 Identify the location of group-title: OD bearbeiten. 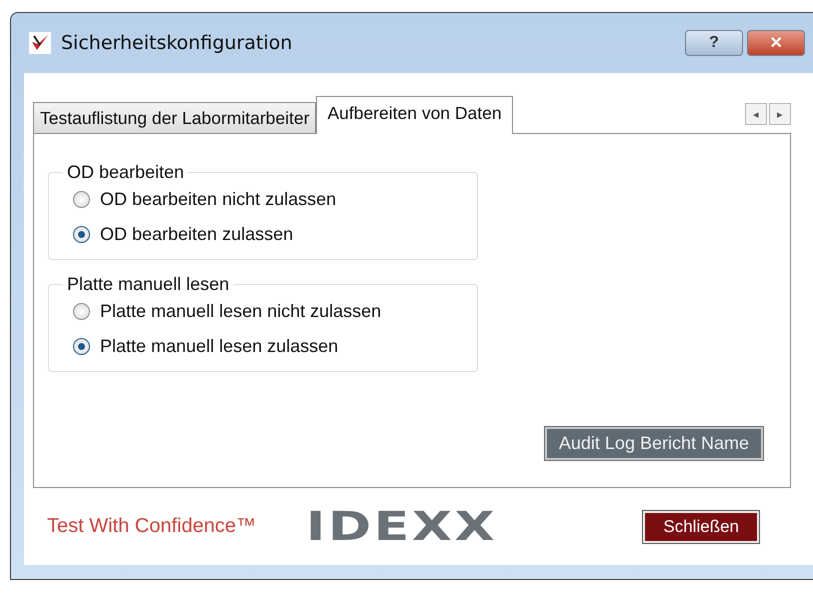
(126, 172).